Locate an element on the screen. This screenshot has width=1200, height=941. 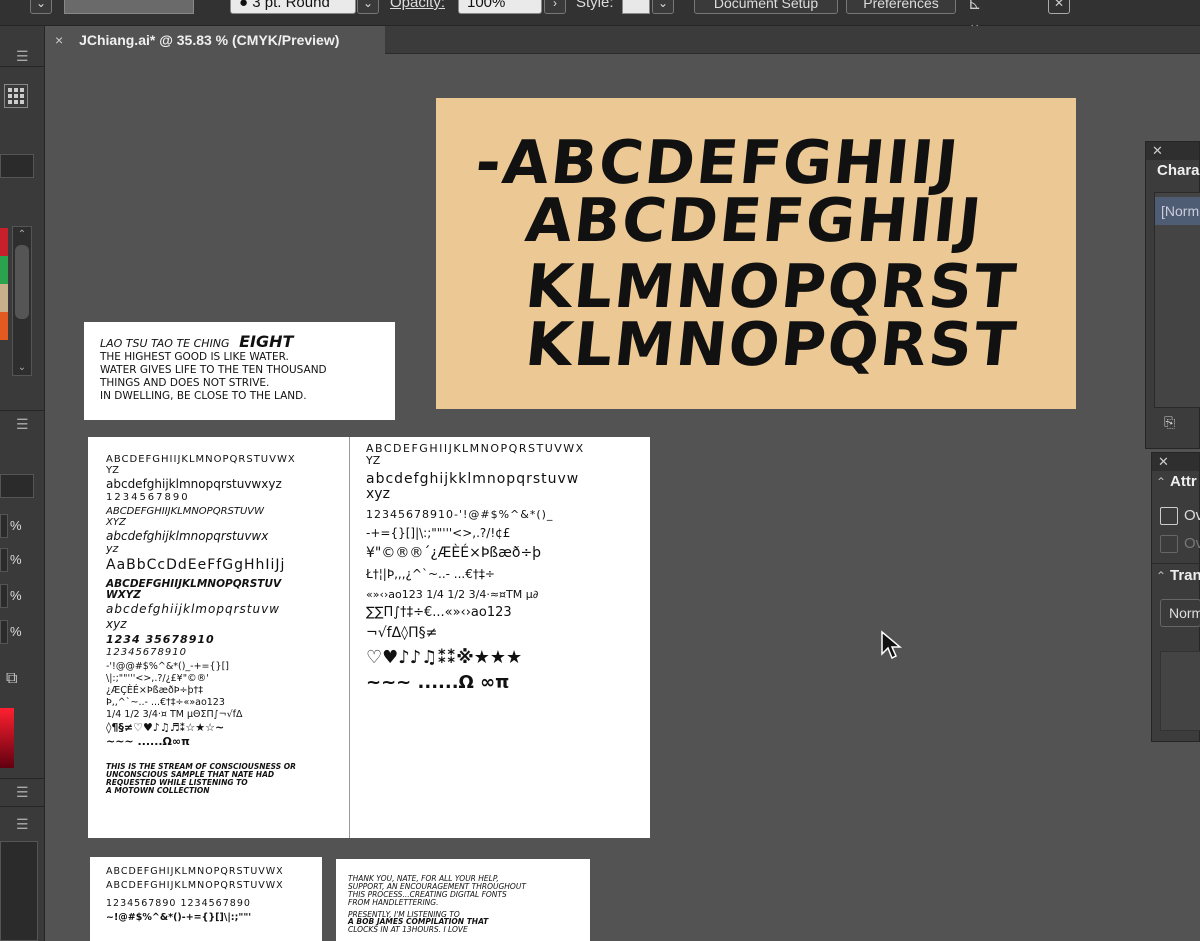
swatch-tan is located at coordinates (4, 298).